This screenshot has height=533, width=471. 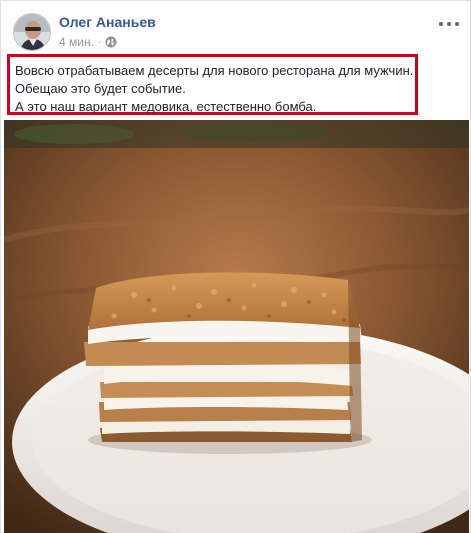 I want to click on avatar-image, so click(x=32, y=32).